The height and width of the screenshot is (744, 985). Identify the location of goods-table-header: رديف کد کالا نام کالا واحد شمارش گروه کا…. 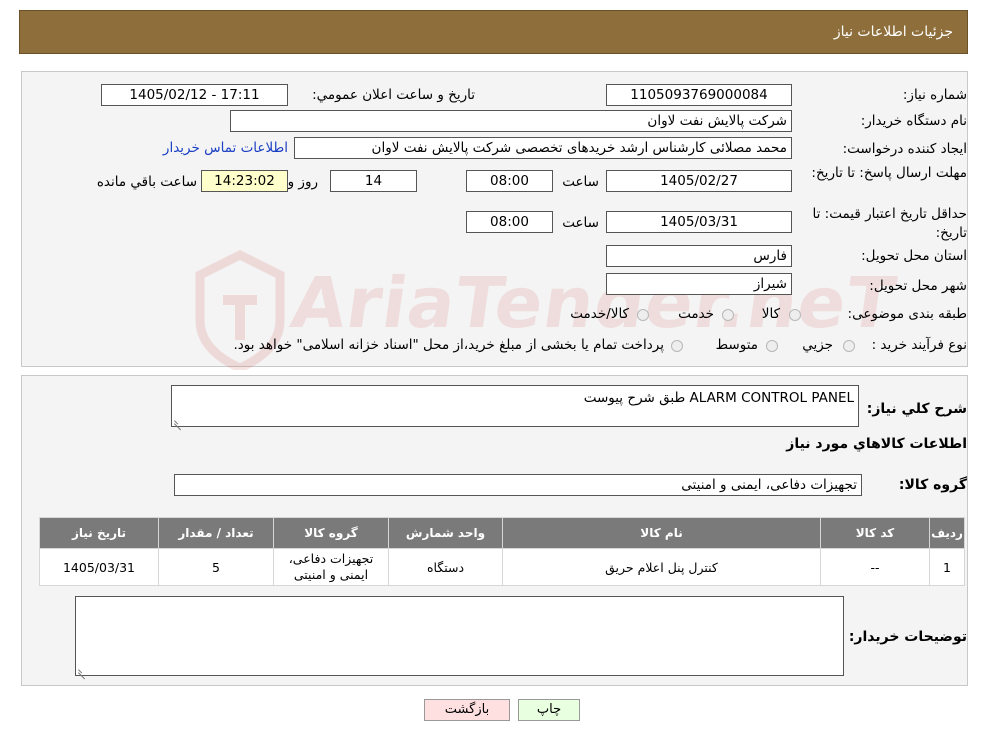
(502, 533).